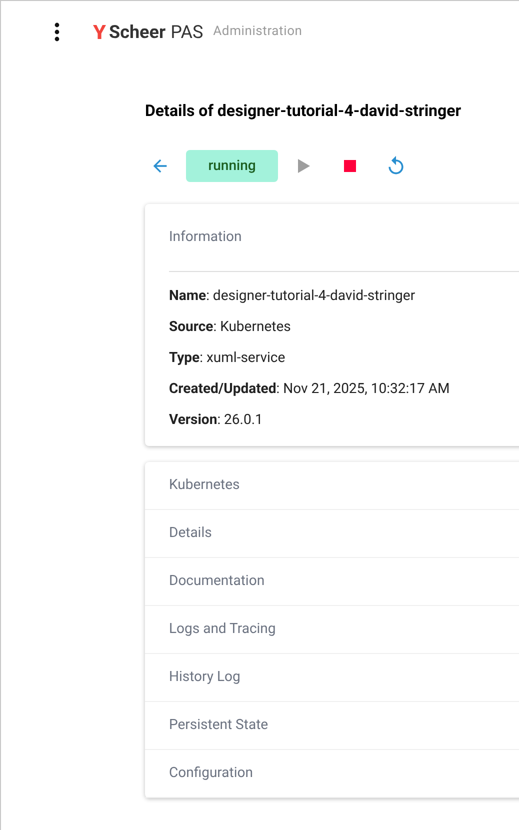 The width and height of the screenshot is (519, 830). I want to click on info-field: Version: 26.0.1, so click(344, 420).